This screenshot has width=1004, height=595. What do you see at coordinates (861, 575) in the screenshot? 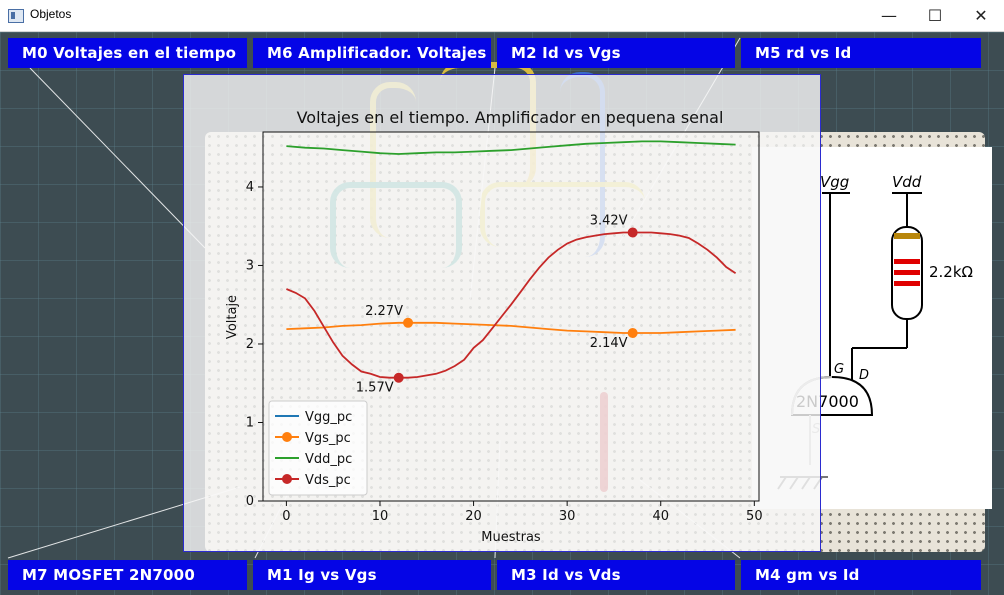
I see `menu-button-m4: M4 gm vs Id` at bounding box center [861, 575].